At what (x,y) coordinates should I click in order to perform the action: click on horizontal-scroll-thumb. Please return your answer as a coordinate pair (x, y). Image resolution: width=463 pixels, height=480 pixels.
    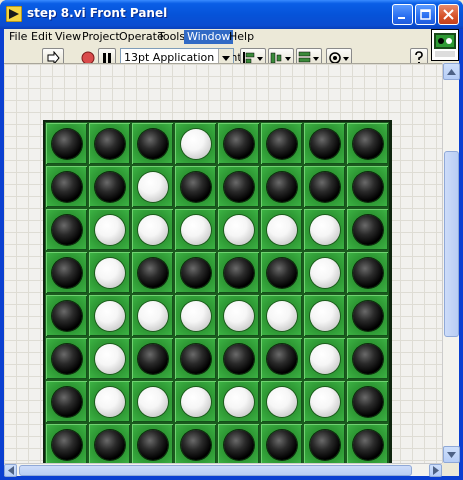
    Looking at the image, I should click on (215, 470).